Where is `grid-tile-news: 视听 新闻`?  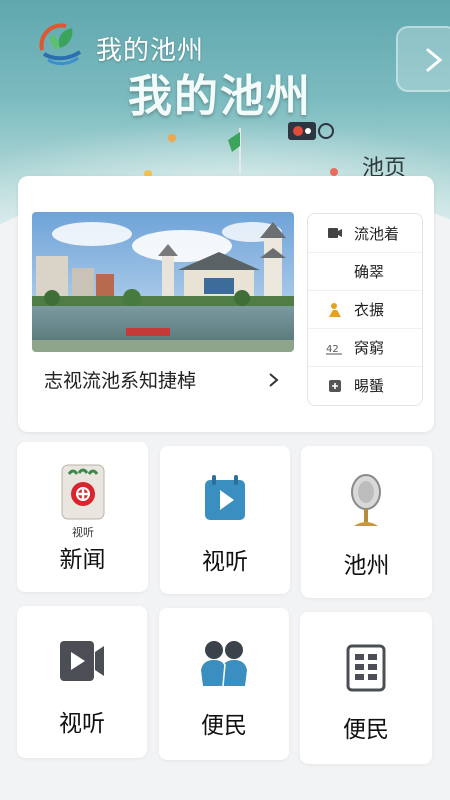
grid-tile-news: 视听 新闻 is located at coordinates (82, 517).